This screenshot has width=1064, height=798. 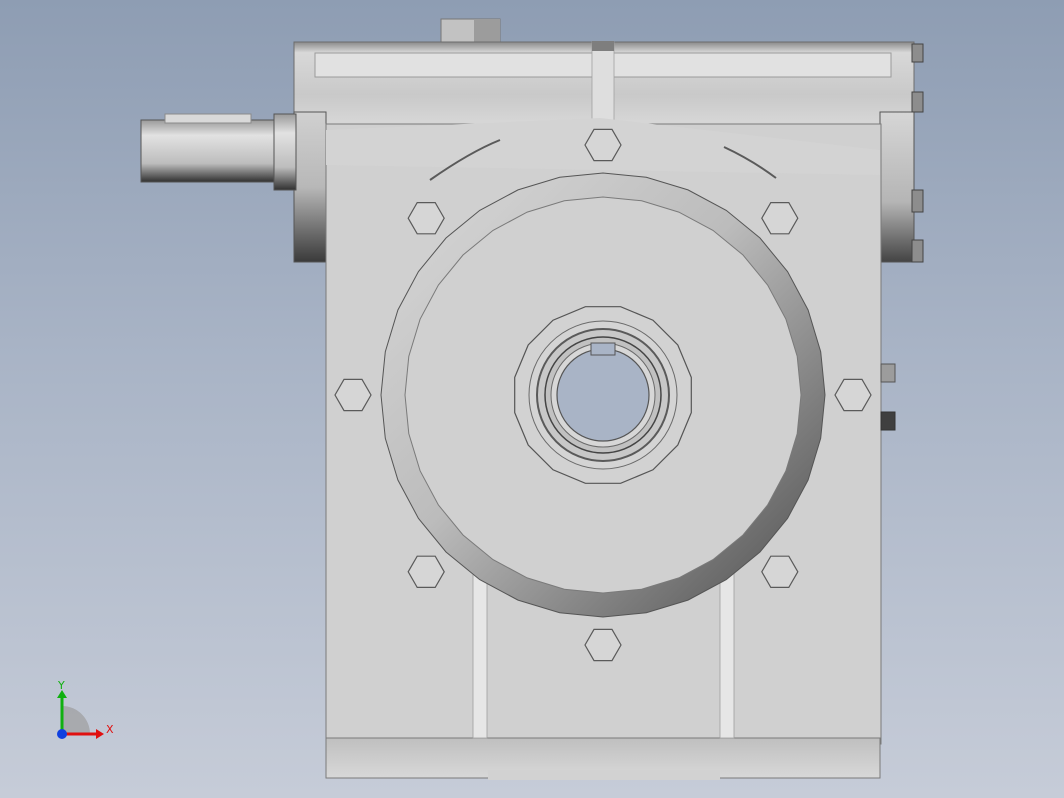 I want to click on oil-plug-top, so click(x=888, y=373).